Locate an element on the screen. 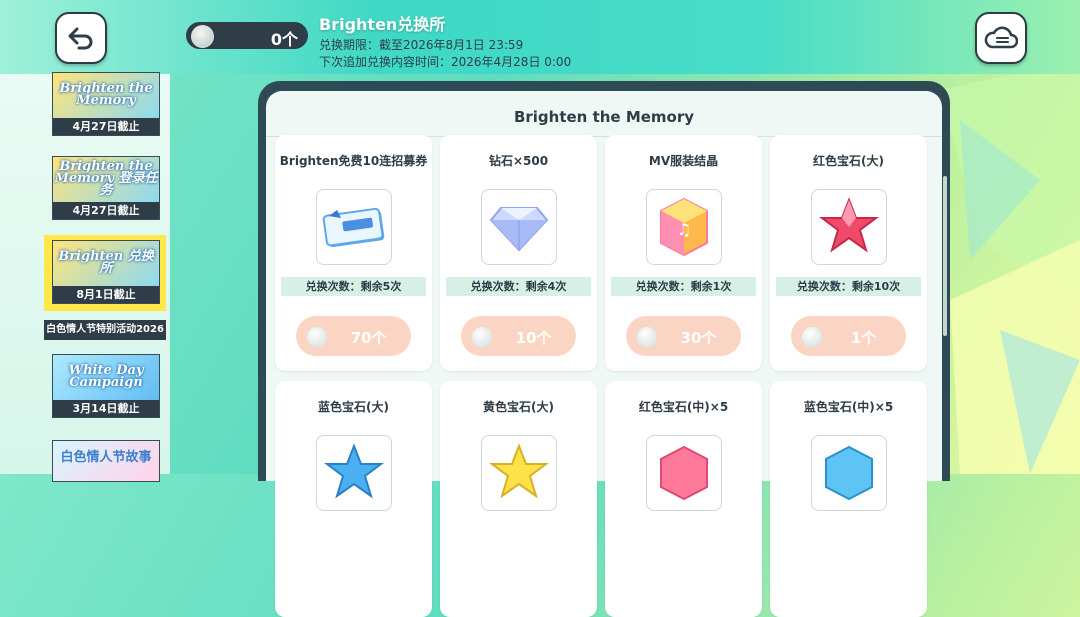 Image resolution: width=1080 pixels, height=617 pixels. item-card: 钻石×500 兑换次数：剩余4次 10个 is located at coordinates (518, 253).